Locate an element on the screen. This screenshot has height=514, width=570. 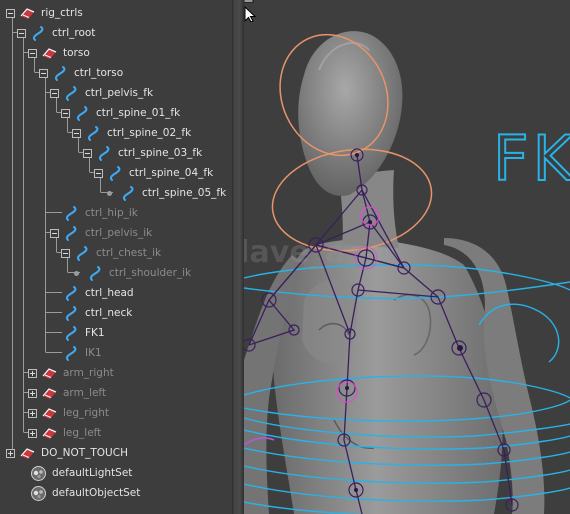
outliner-item-ctrl-spine-03-fk: ctrl_spine_03_fk is located at coordinates (142, 153).